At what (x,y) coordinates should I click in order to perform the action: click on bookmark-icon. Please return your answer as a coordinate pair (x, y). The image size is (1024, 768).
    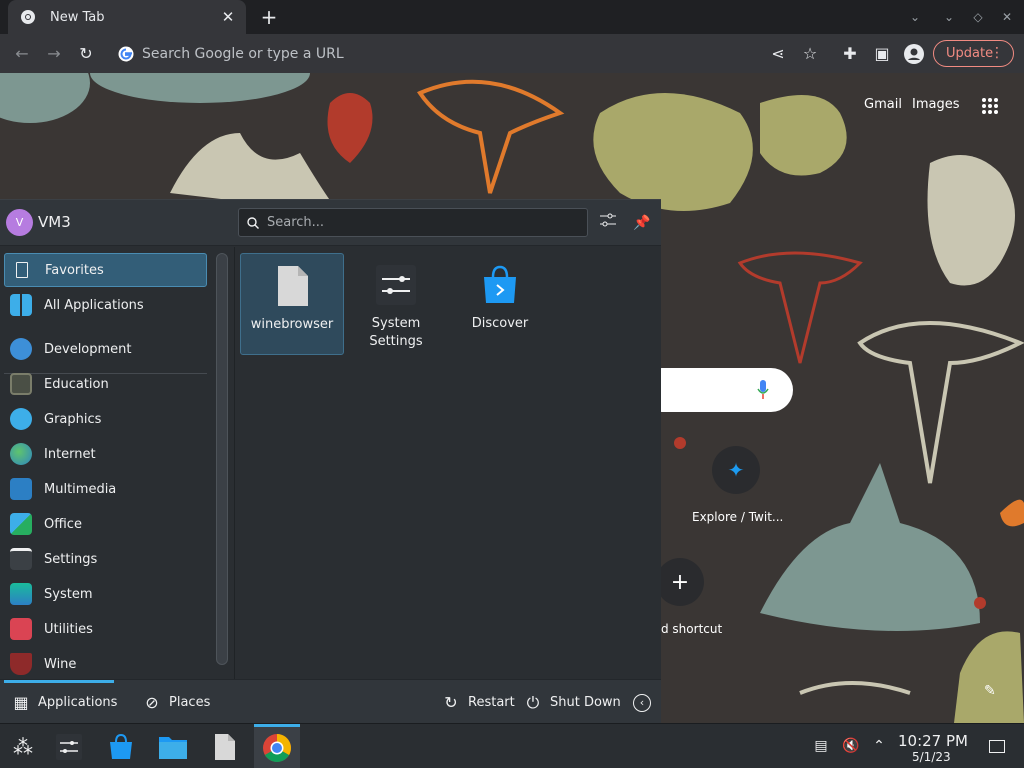
    Looking at the image, I should click on (22, 270).